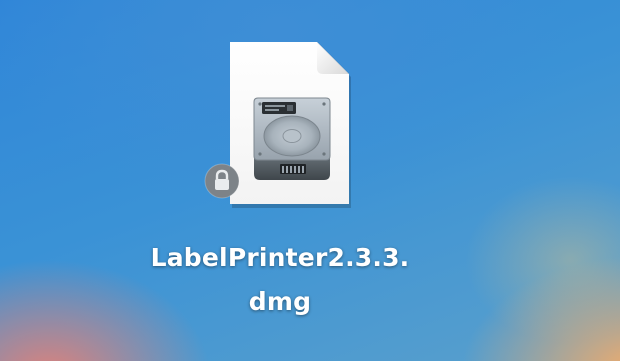 This screenshot has height=361, width=620. I want to click on file-name-line-1: LabelPrinter2.3.3., so click(280, 257).